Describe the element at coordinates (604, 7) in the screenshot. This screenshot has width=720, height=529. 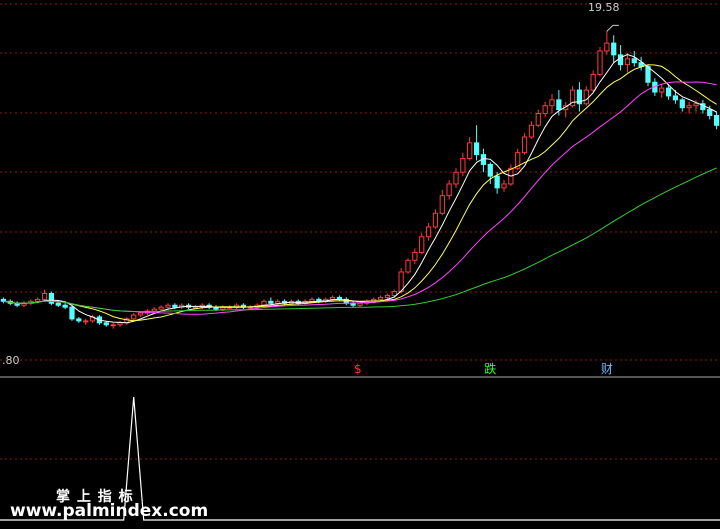
I see `price-label-high: 19.58` at that location.